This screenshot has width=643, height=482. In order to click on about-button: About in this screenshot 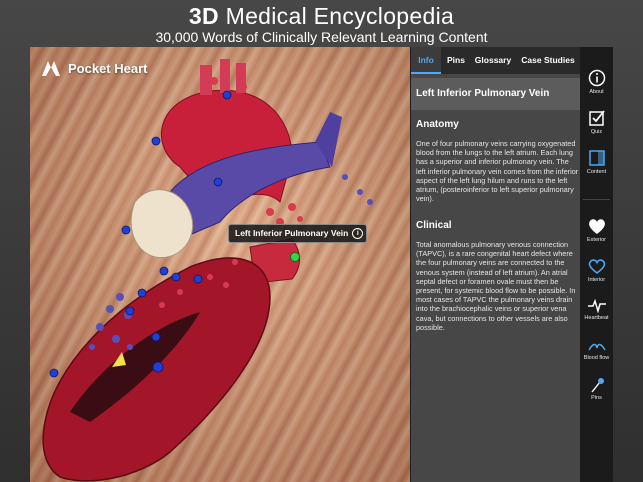, I will do `click(596, 87)`.